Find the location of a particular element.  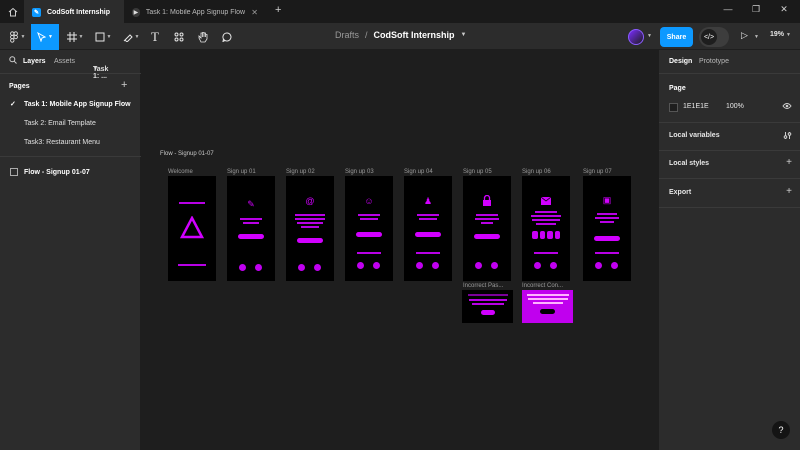

pen-icon: ✎ is located at coordinates (251, 204).